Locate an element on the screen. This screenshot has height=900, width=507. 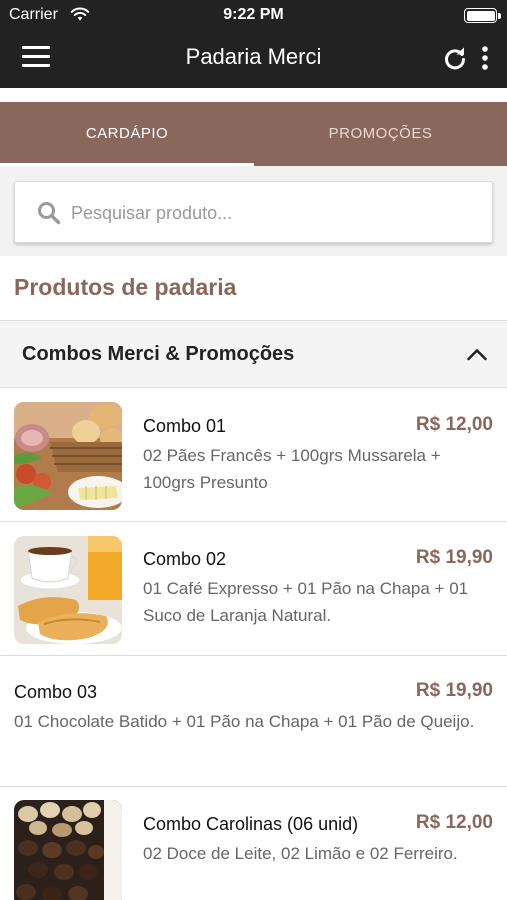
clock: 9:22 PM is located at coordinates (253, 14).